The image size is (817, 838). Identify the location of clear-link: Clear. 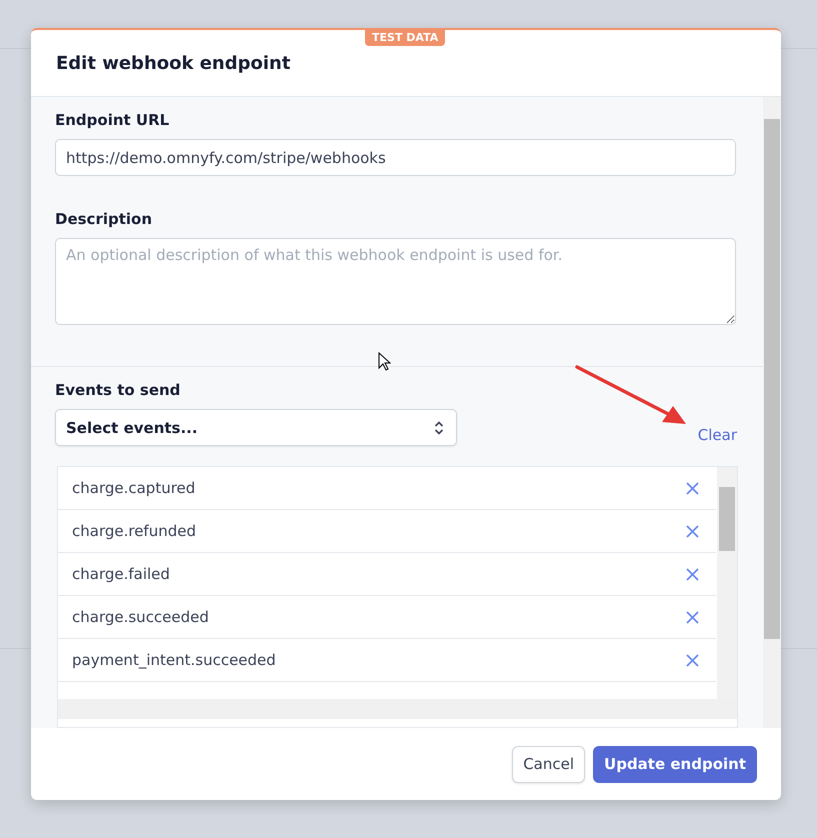
(717, 435).